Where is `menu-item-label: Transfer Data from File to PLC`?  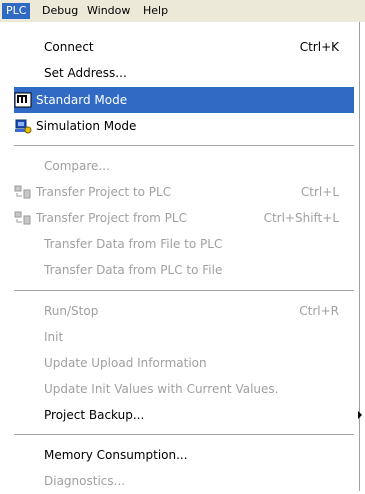 menu-item-label: Transfer Data from File to PLC is located at coordinates (133, 244).